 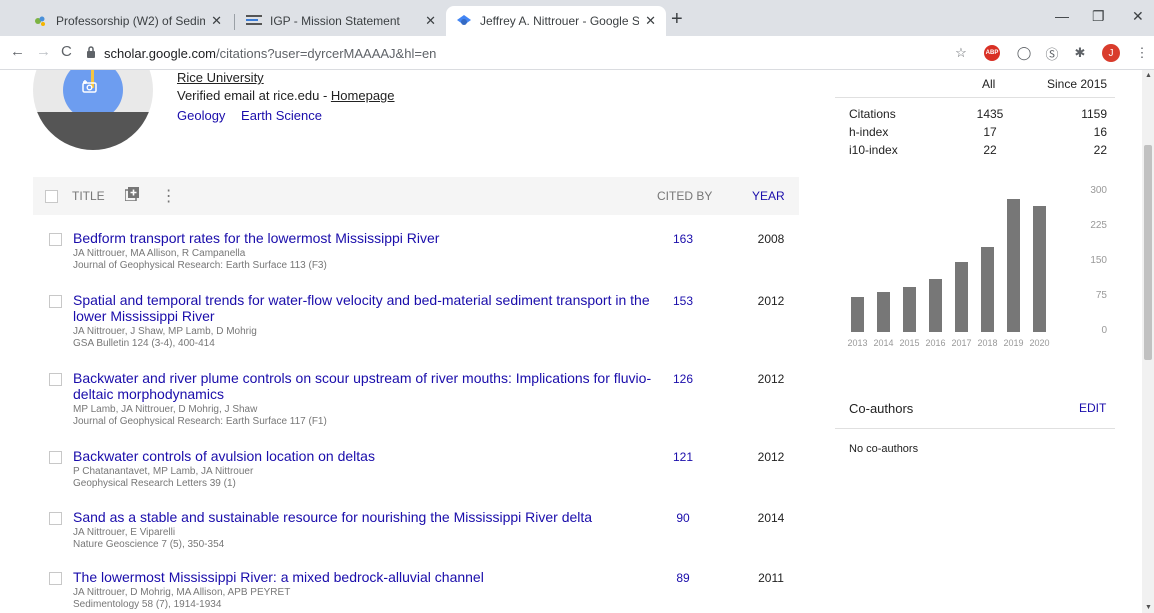 I want to click on affiliation-link: Rice University, so click(x=220, y=77).